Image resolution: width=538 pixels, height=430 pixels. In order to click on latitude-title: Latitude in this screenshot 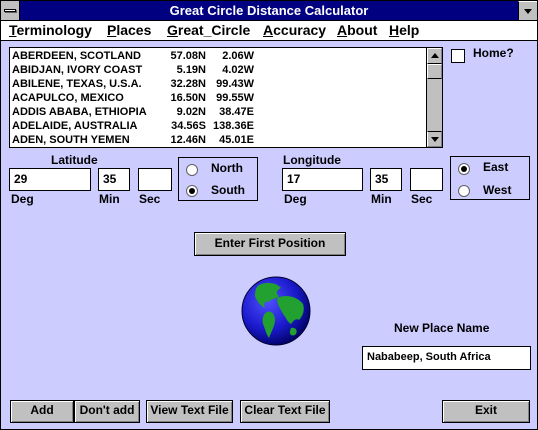, I will do `click(74, 160)`.